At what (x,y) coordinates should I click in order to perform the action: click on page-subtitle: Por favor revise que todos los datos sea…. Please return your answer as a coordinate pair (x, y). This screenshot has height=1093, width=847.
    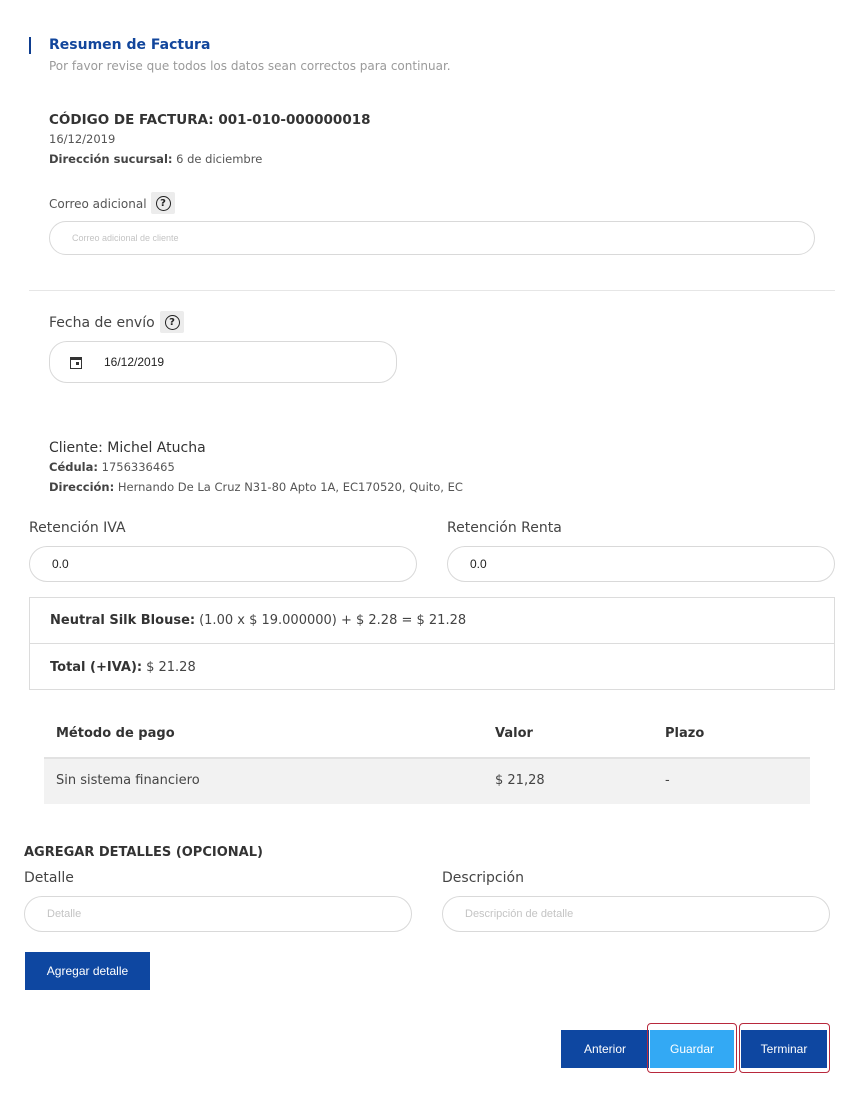
    Looking at the image, I should click on (250, 66).